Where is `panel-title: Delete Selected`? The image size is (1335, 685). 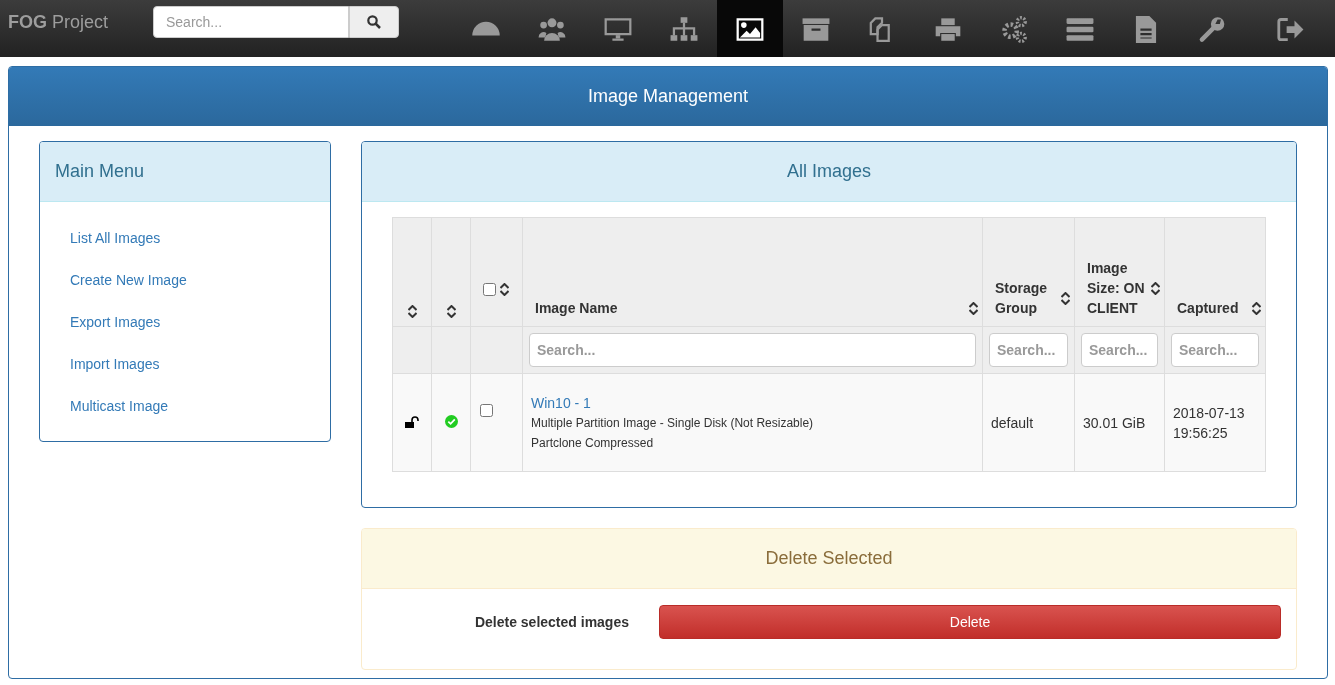 panel-title: Delete Selected is located at coordinates (829, 559).